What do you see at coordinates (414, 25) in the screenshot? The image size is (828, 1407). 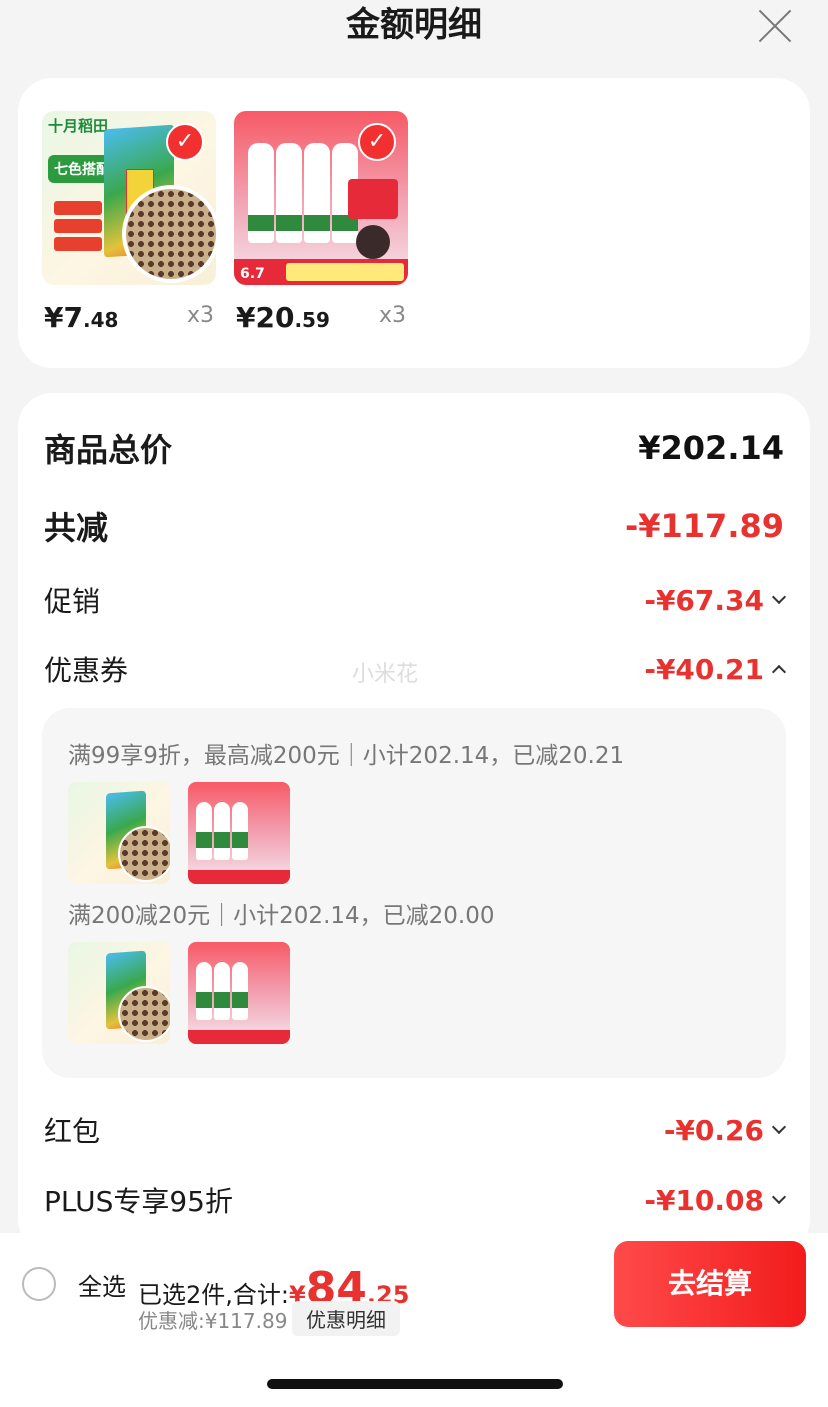 I see `page-title: 金额明细` at bounding box center [414, 25].